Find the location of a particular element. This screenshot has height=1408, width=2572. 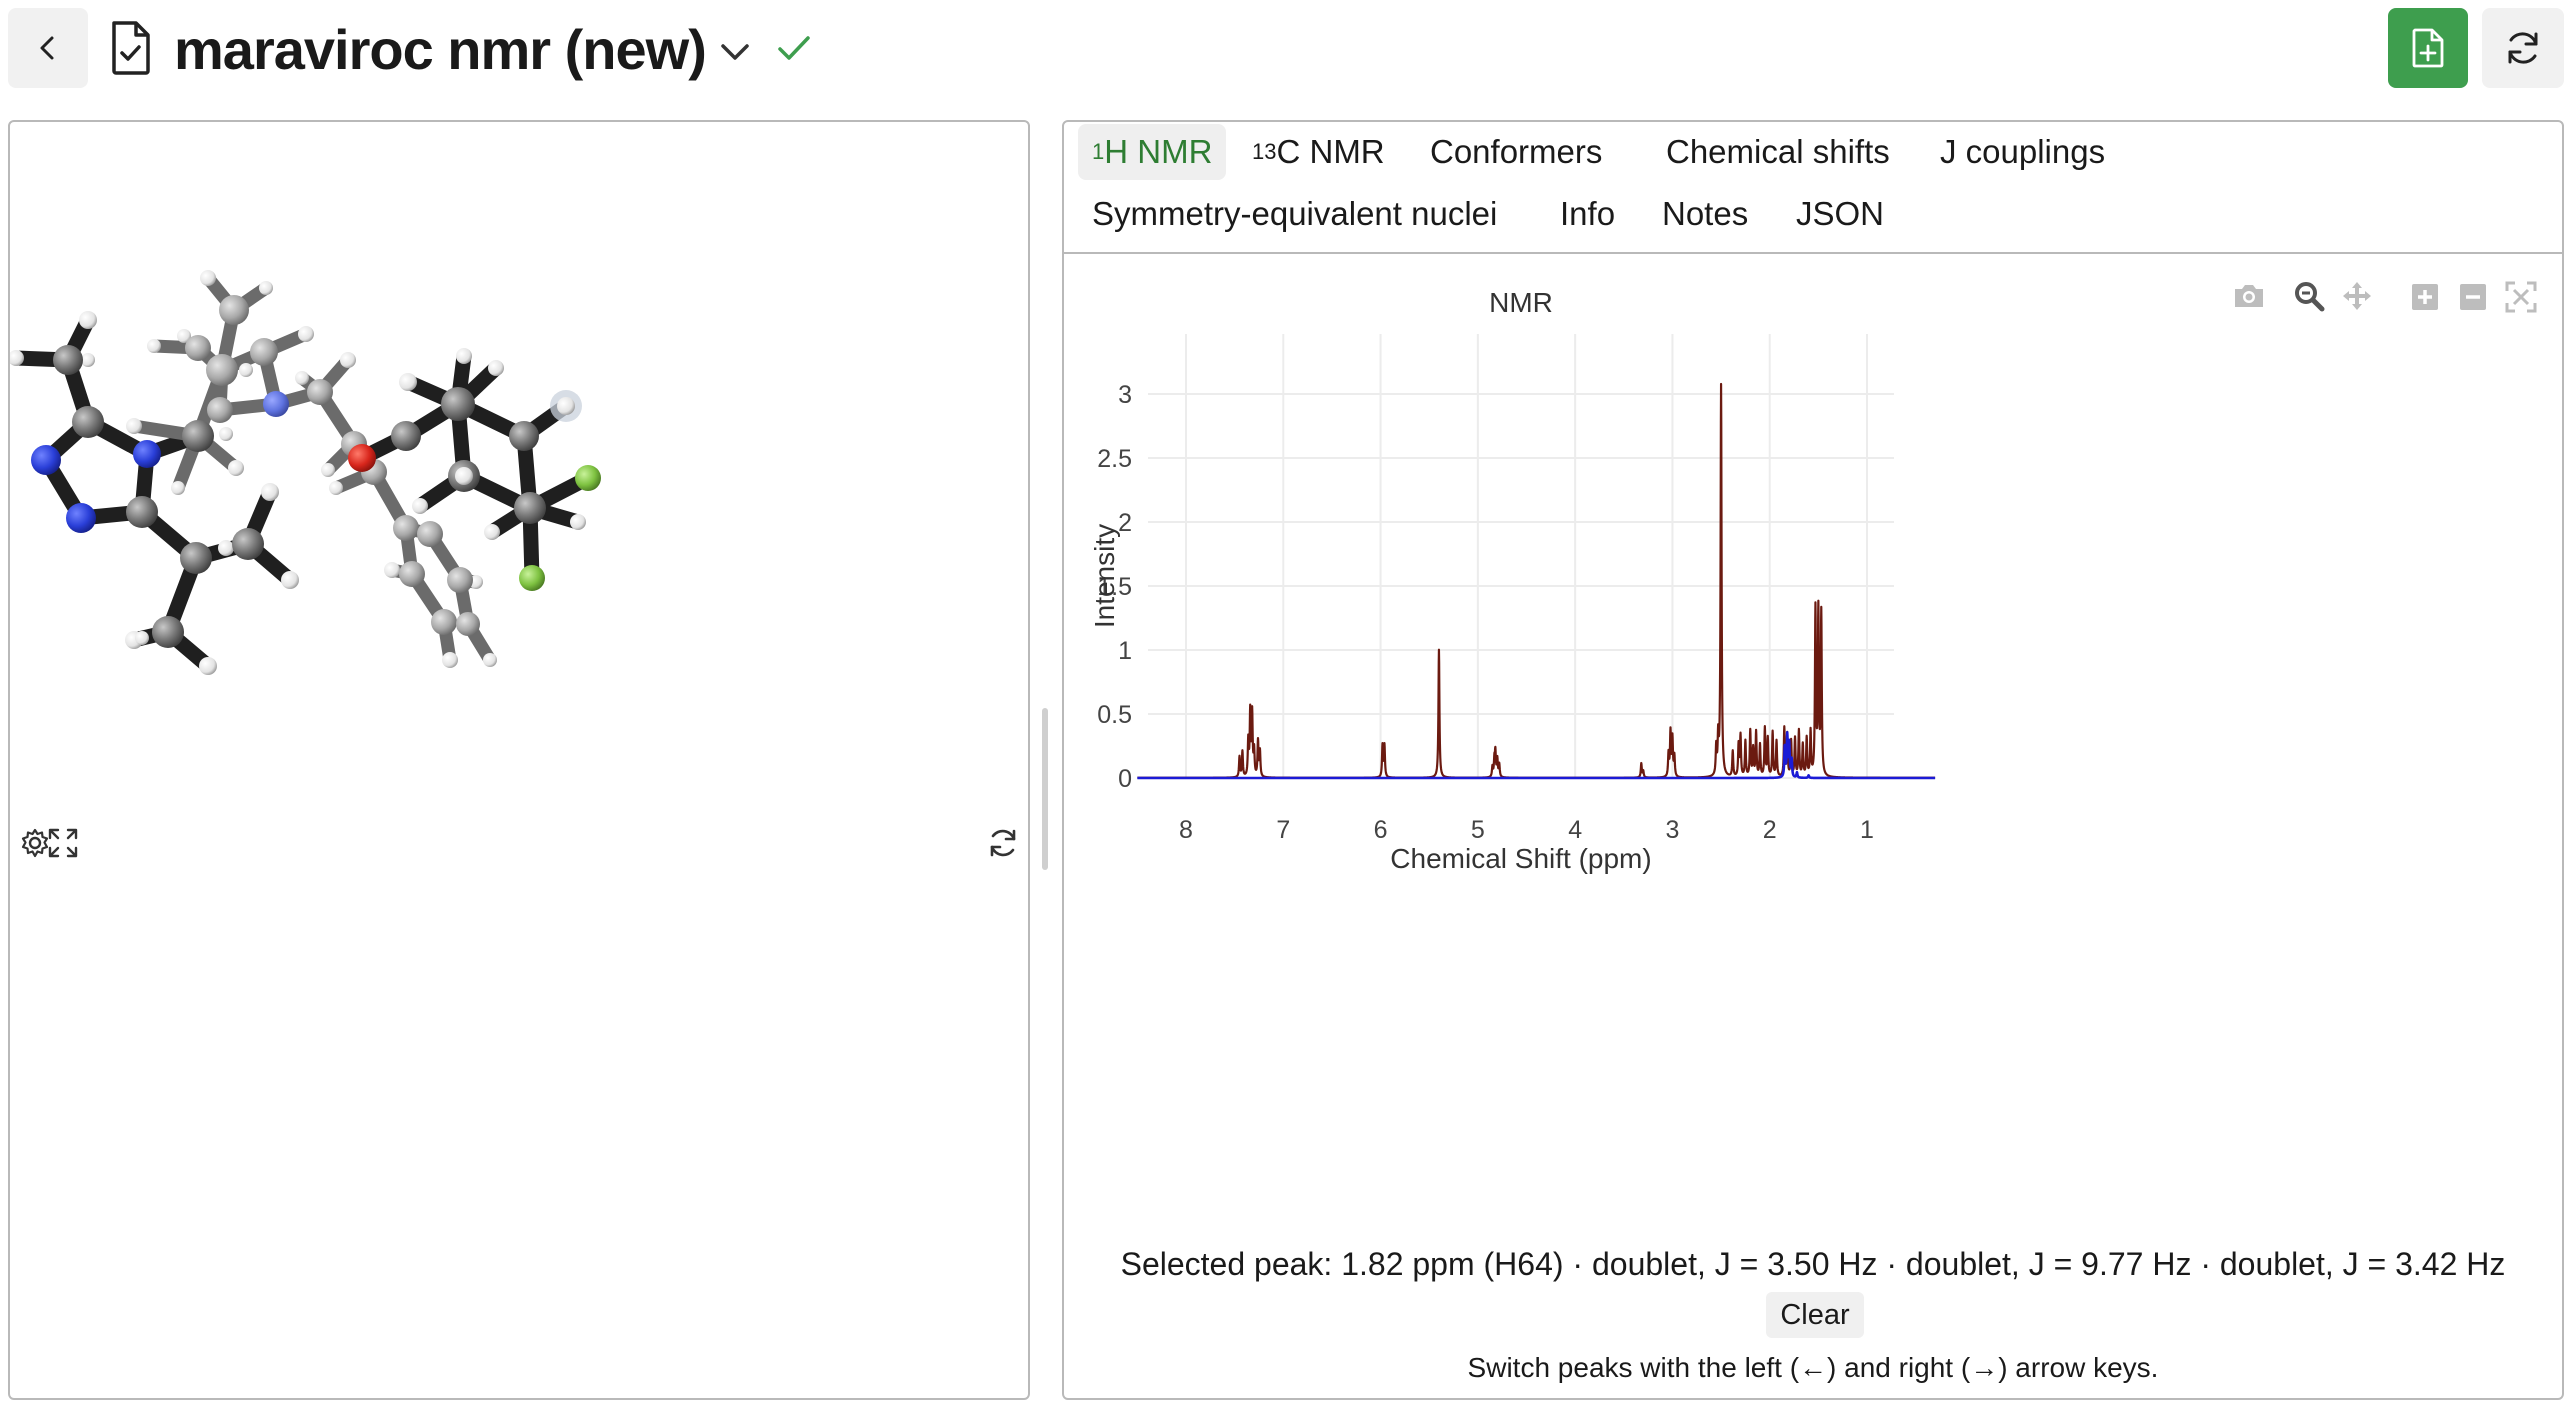

chevron-down-icon is located at coordinates (735, 51).